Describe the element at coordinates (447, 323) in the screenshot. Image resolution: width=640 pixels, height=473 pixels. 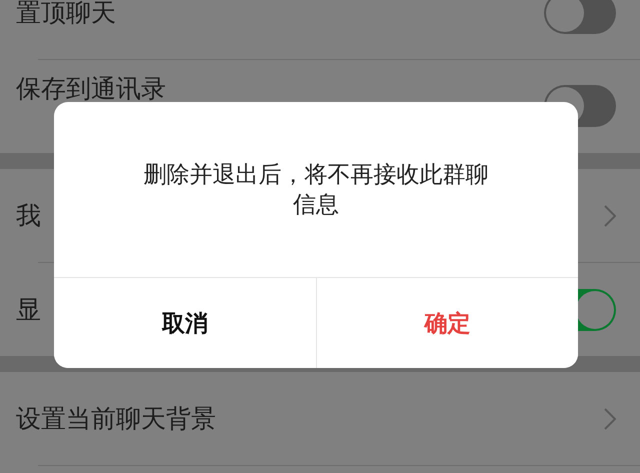
I see `dialog-button: 确定` at that location.